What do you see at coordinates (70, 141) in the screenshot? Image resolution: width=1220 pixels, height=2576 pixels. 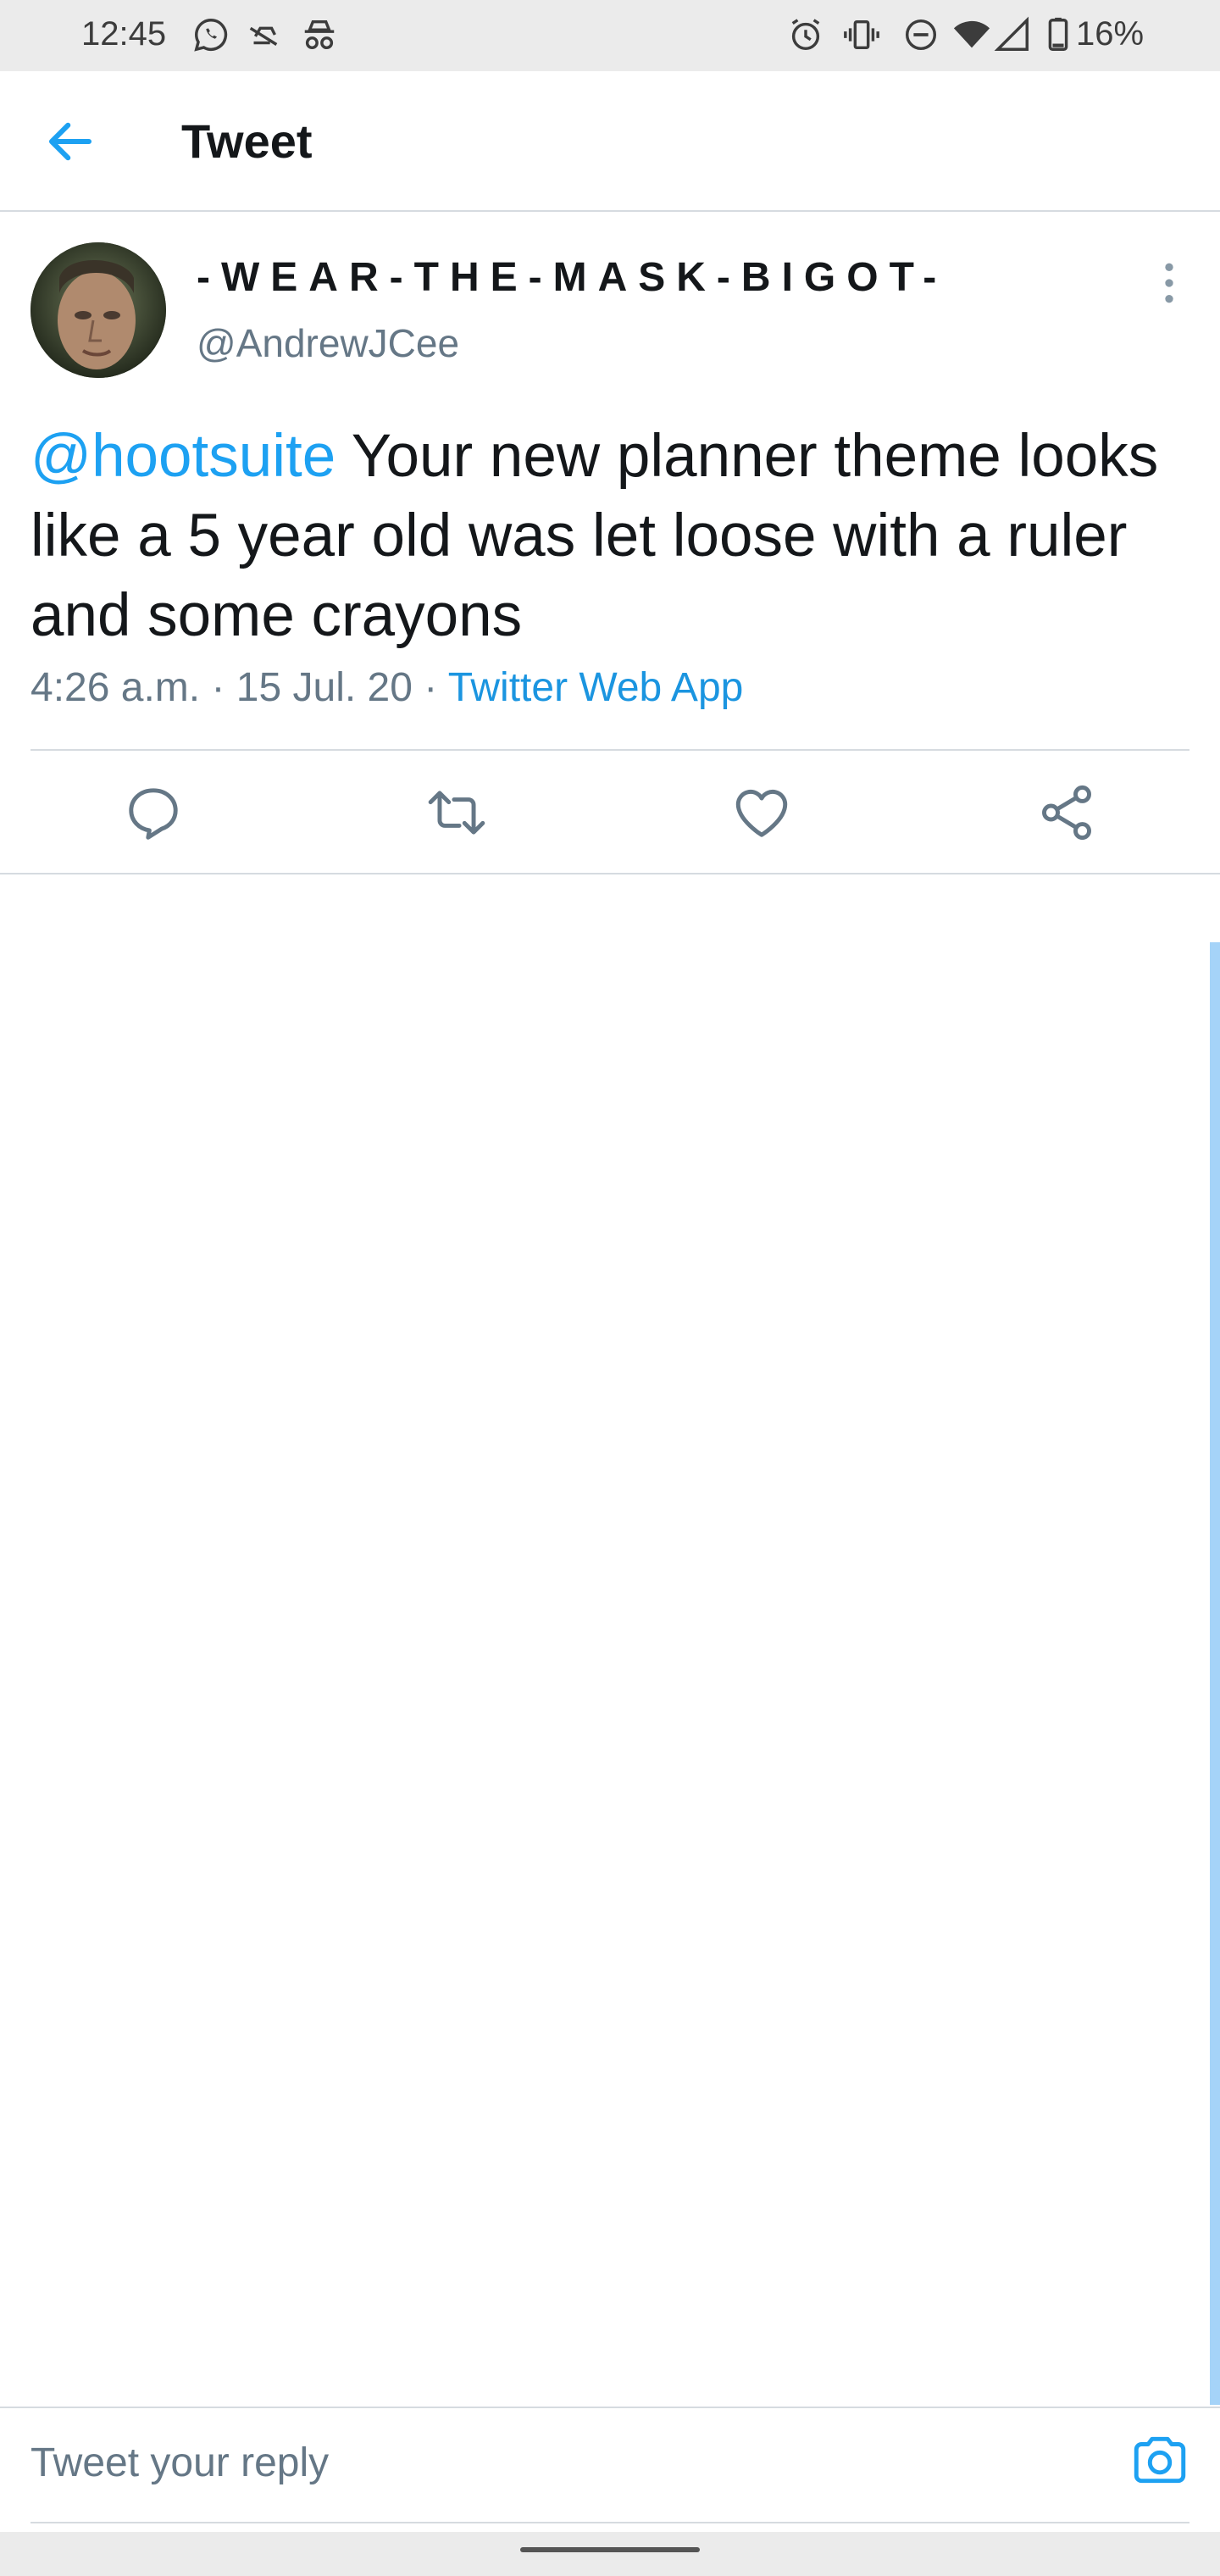 I see `arrow-left-icon` at bounding box center [70, 141].